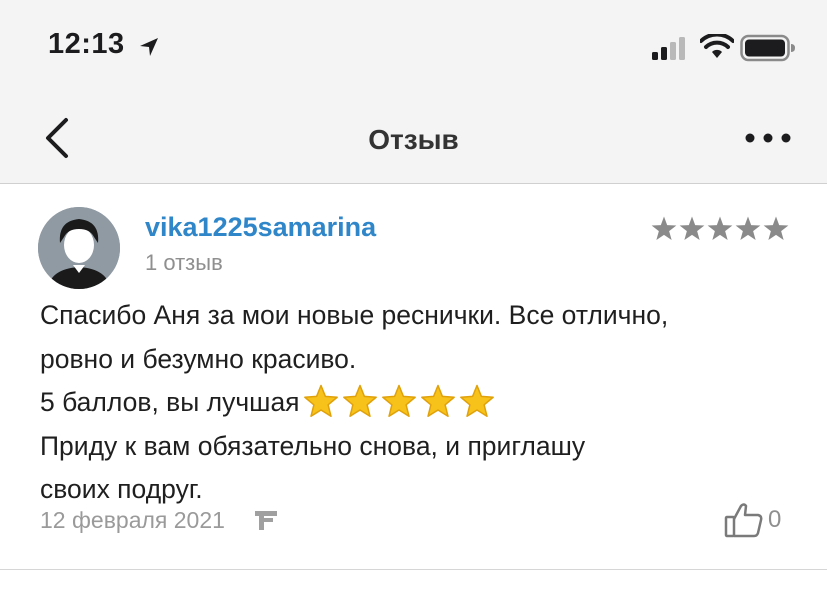 The image size is (827, 593). Describe the element at coordinates (121, 489) in the screenshot. I see `review-line: своих подруг.` at that location.